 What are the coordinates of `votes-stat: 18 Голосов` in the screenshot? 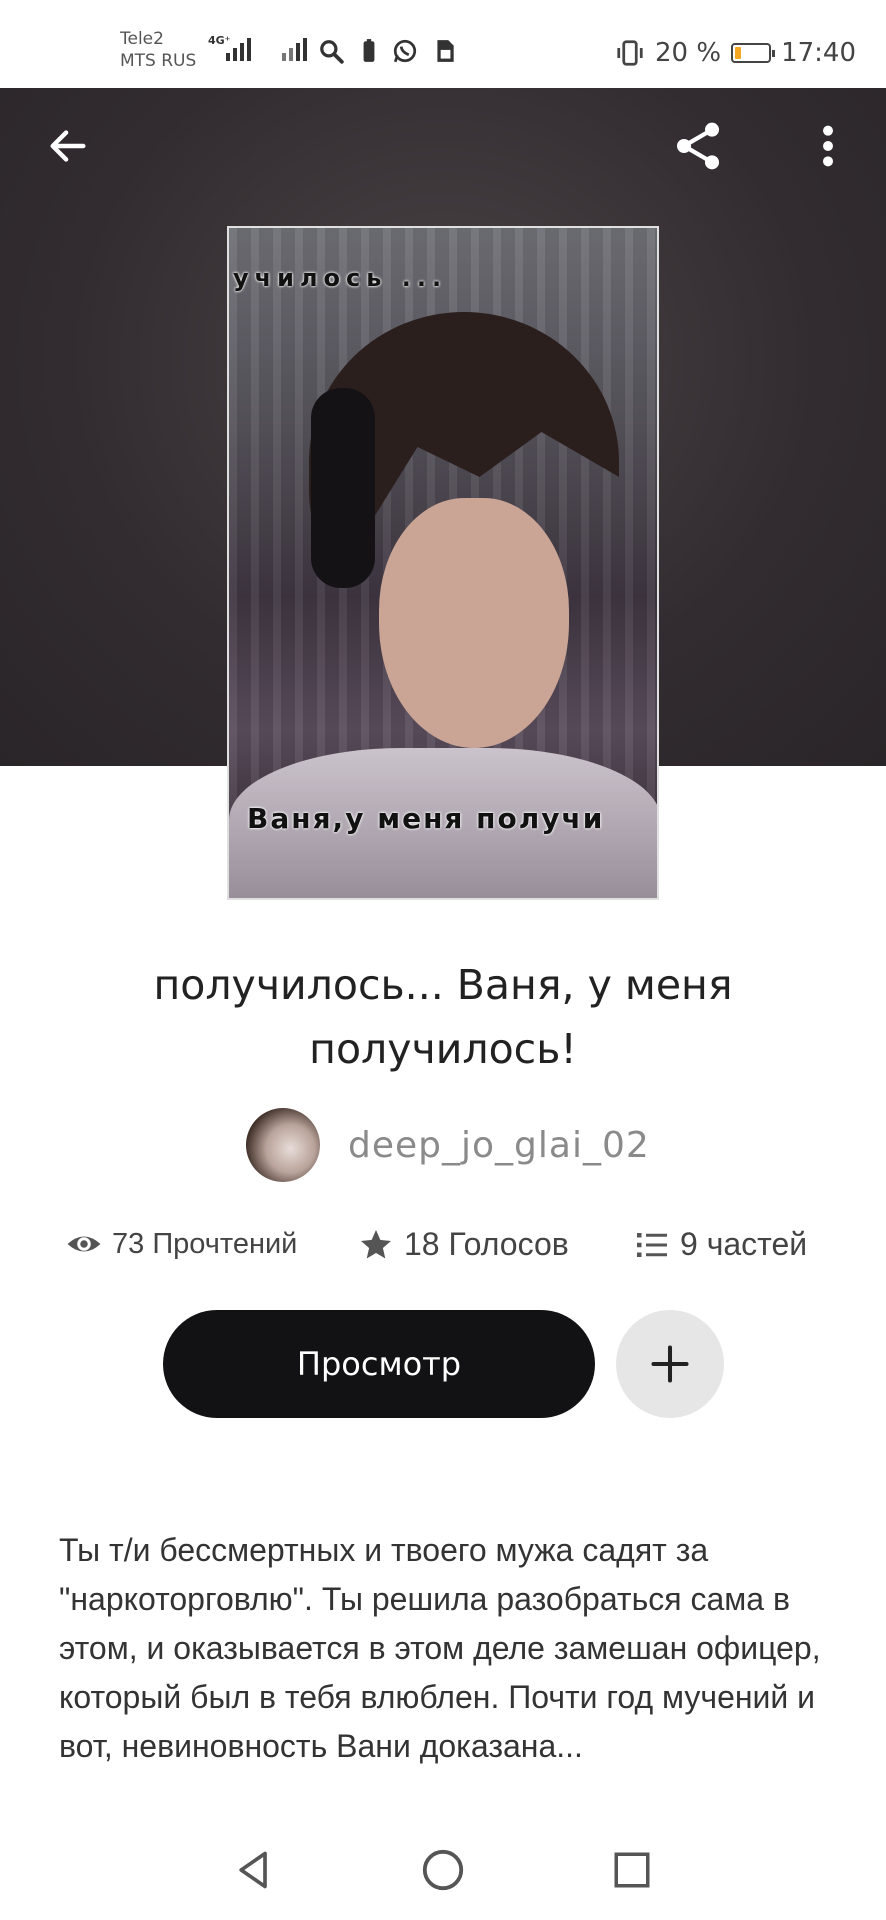 It's located at (463, 1244).